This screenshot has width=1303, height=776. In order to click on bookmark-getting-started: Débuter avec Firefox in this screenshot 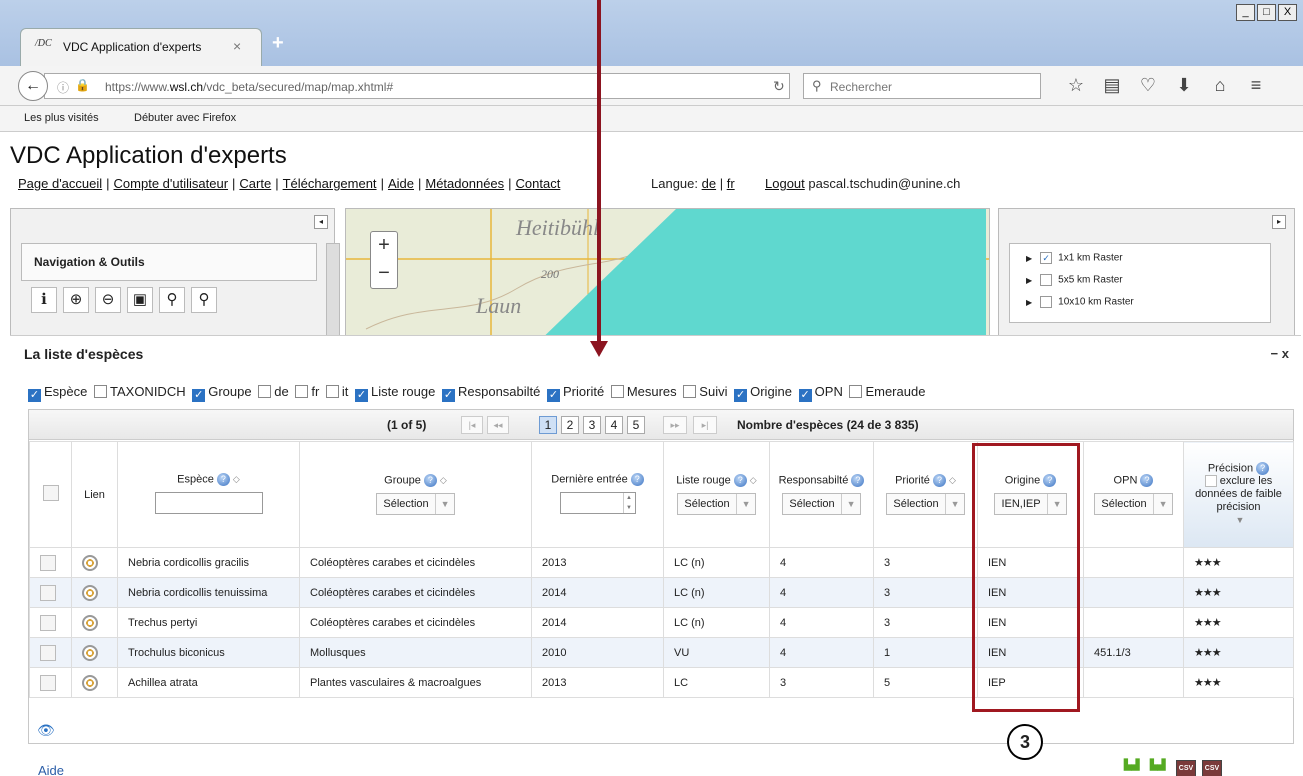, I will do `click(185, 118)`.